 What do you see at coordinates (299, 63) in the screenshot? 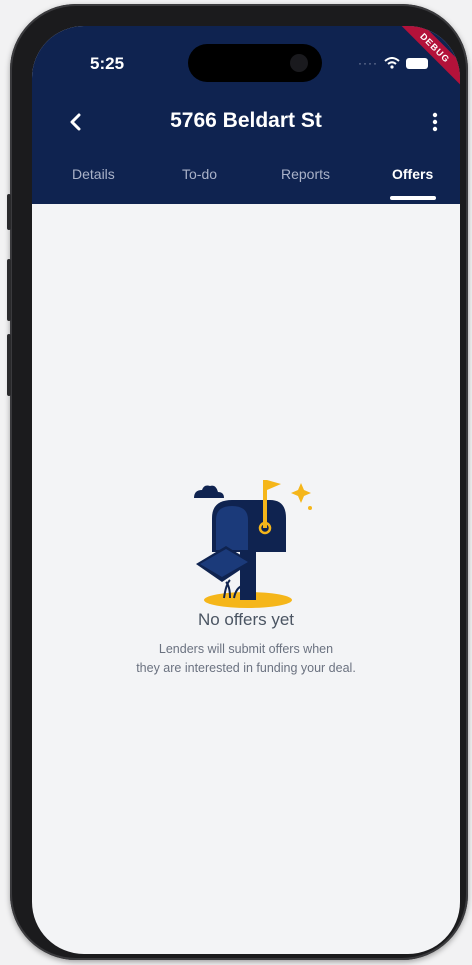
I see `camera-icon` at bounding box center [299, 63].